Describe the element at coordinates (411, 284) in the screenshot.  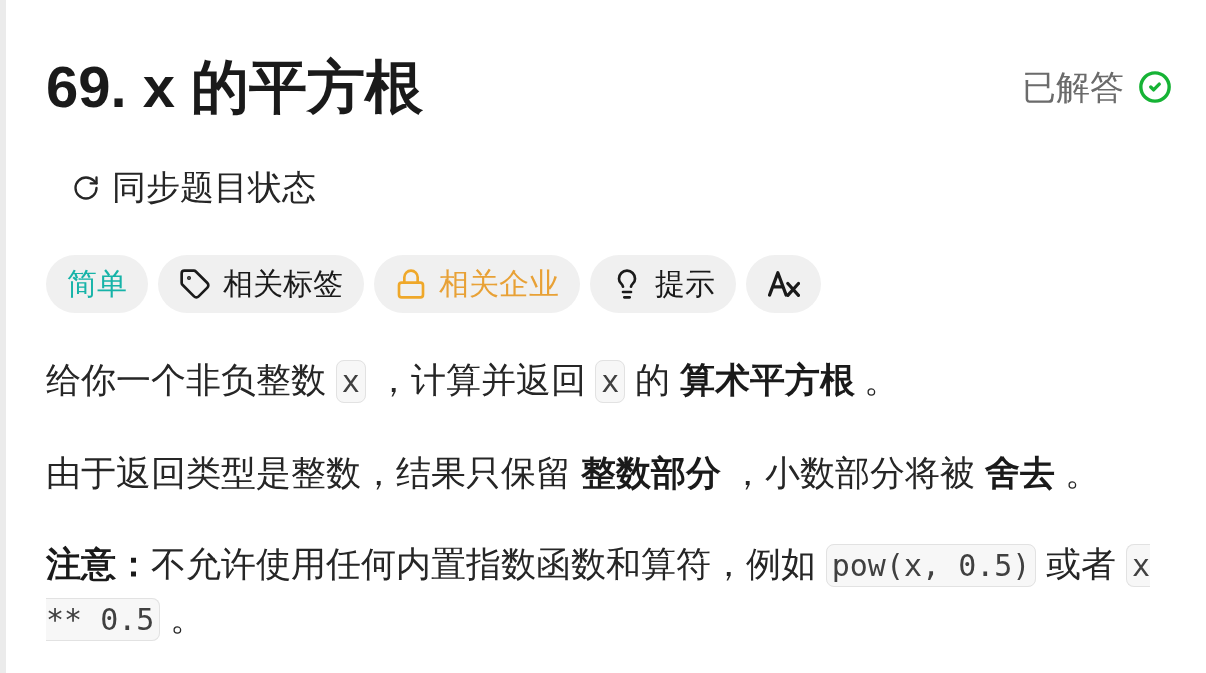
I see `lock-icon` at that location.